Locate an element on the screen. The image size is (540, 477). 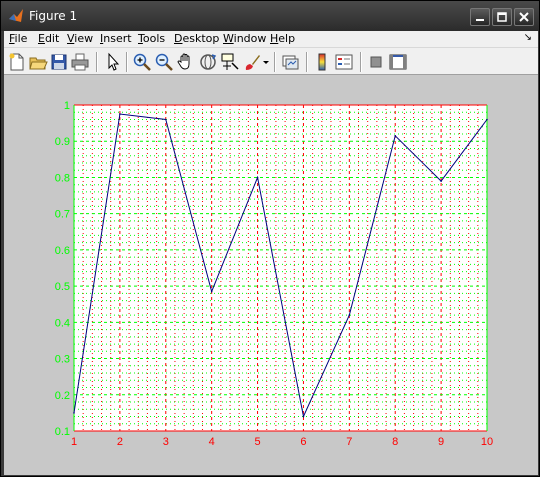
menu-insert: Insert is located at coordinates (116, 38).